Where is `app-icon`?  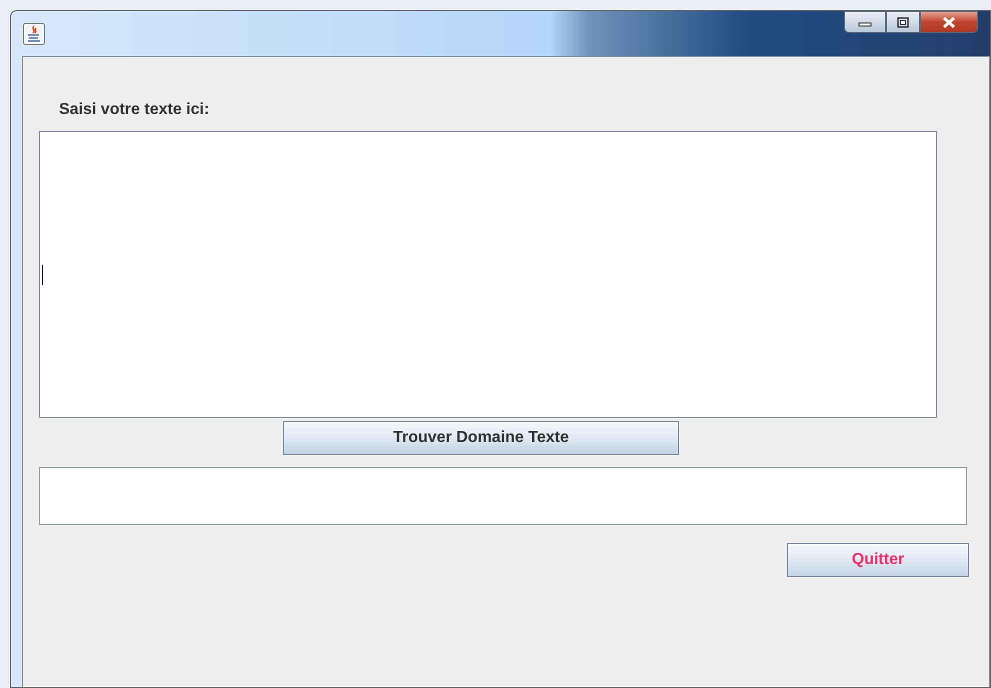 app-icon is located at coordinates (34, 34).